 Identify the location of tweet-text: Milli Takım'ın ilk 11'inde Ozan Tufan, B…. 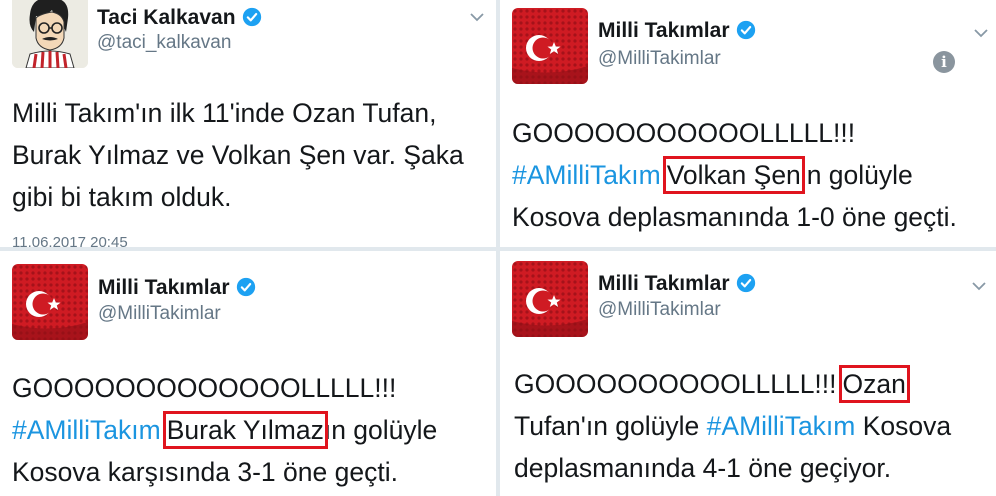
(238, 155).